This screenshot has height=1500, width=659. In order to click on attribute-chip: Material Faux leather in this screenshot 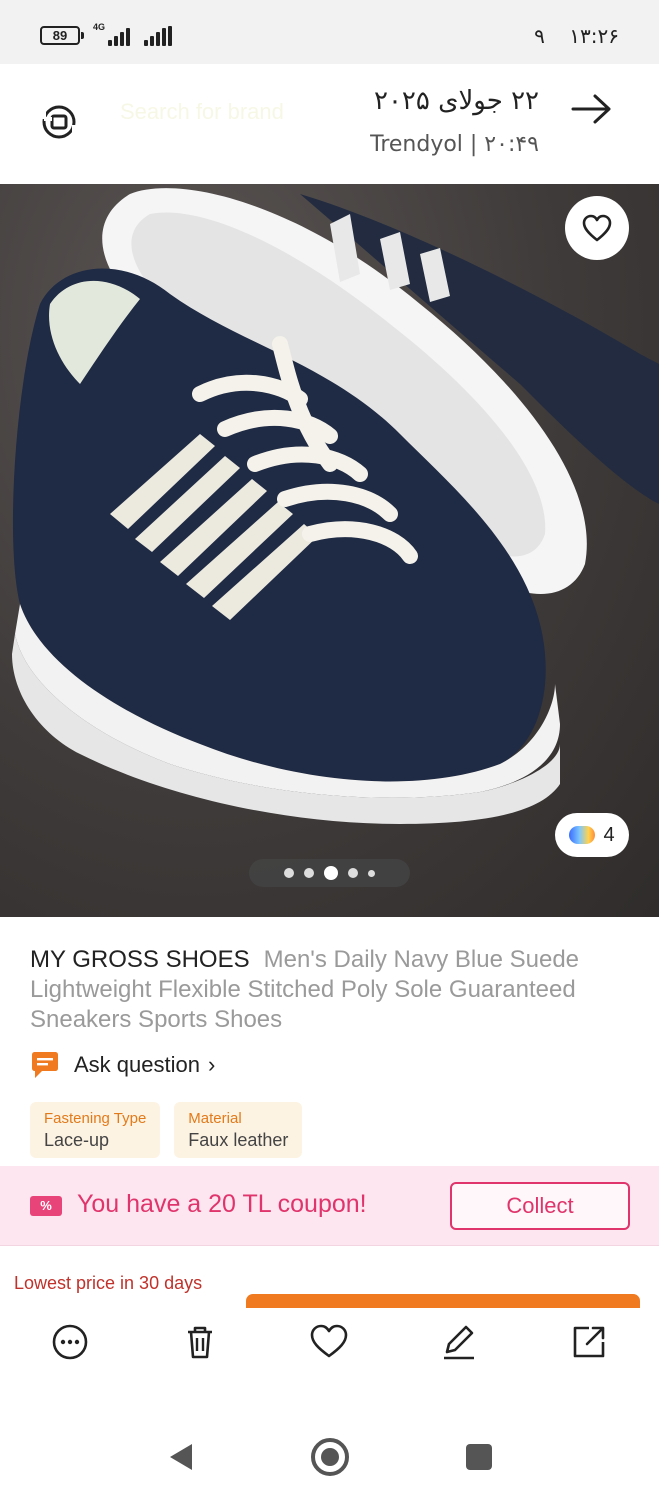, I will do `click(238, 1130)`.